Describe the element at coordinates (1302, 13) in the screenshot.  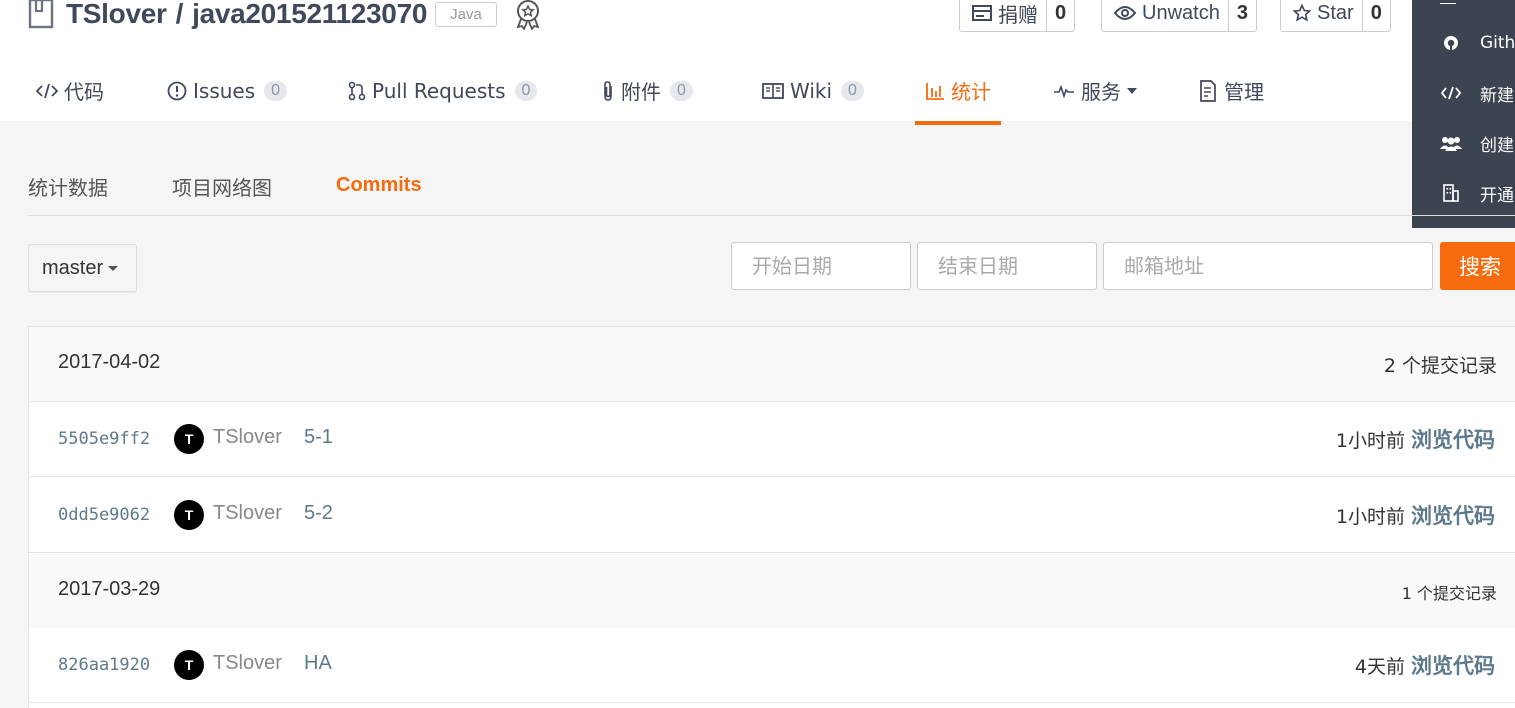
I see `star-icon` at that location.